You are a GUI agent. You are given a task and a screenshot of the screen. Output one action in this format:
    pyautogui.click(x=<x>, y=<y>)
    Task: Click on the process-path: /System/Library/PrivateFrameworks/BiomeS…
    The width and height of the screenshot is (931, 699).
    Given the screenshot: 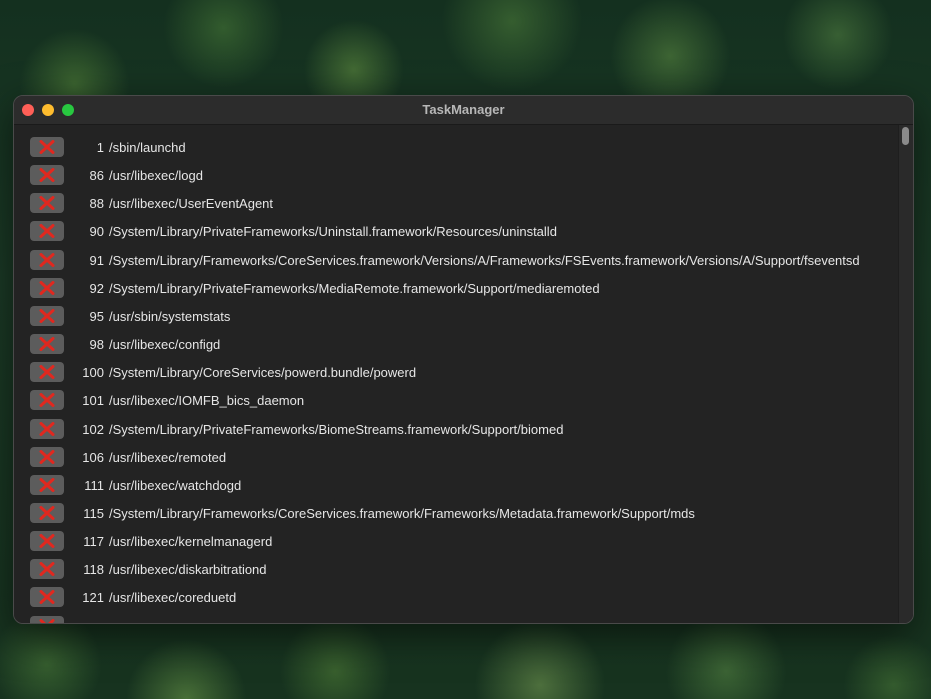 What is the action you would take?
    pyautogui.click(x=336, y=429)
    